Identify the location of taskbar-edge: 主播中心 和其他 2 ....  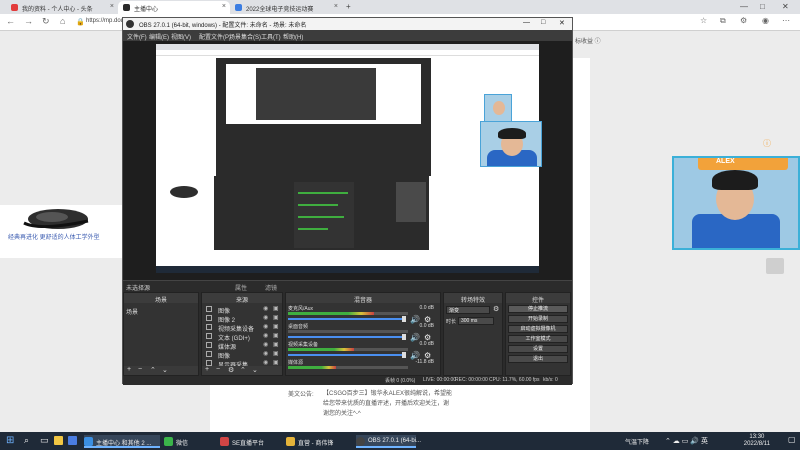
(122, 441).